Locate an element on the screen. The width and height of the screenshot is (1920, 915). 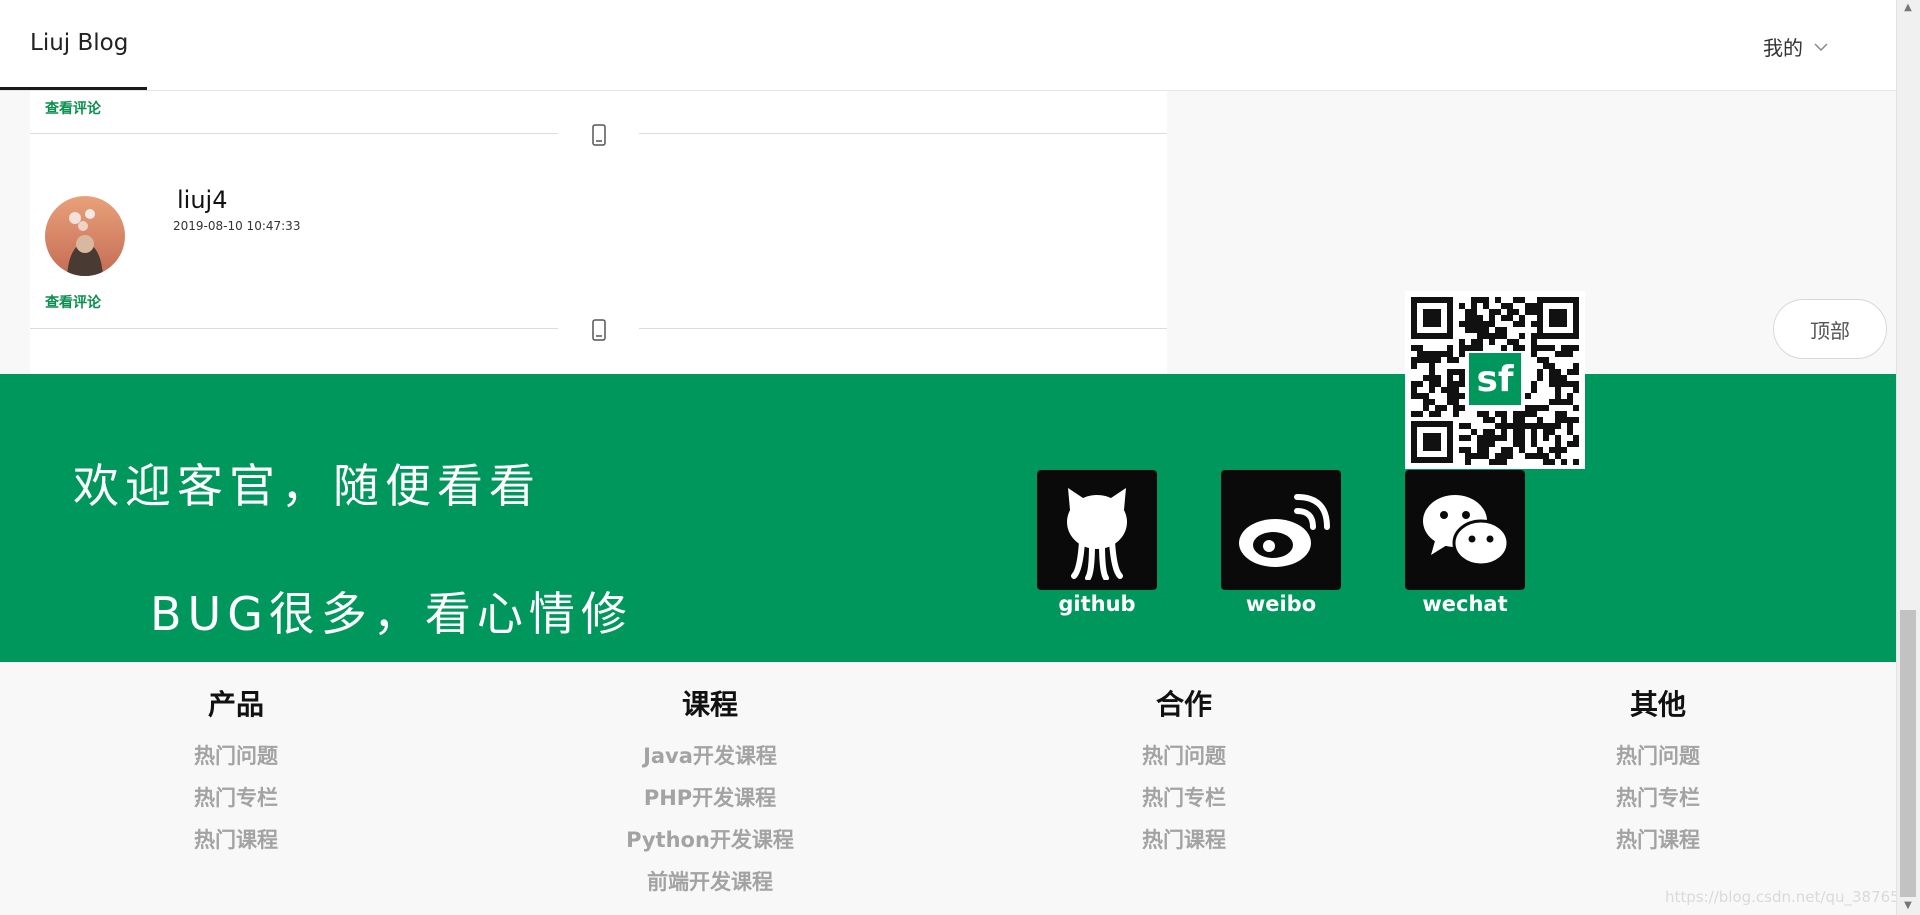
footer-link: Python开发课程 is located at coordinates (710, 840).